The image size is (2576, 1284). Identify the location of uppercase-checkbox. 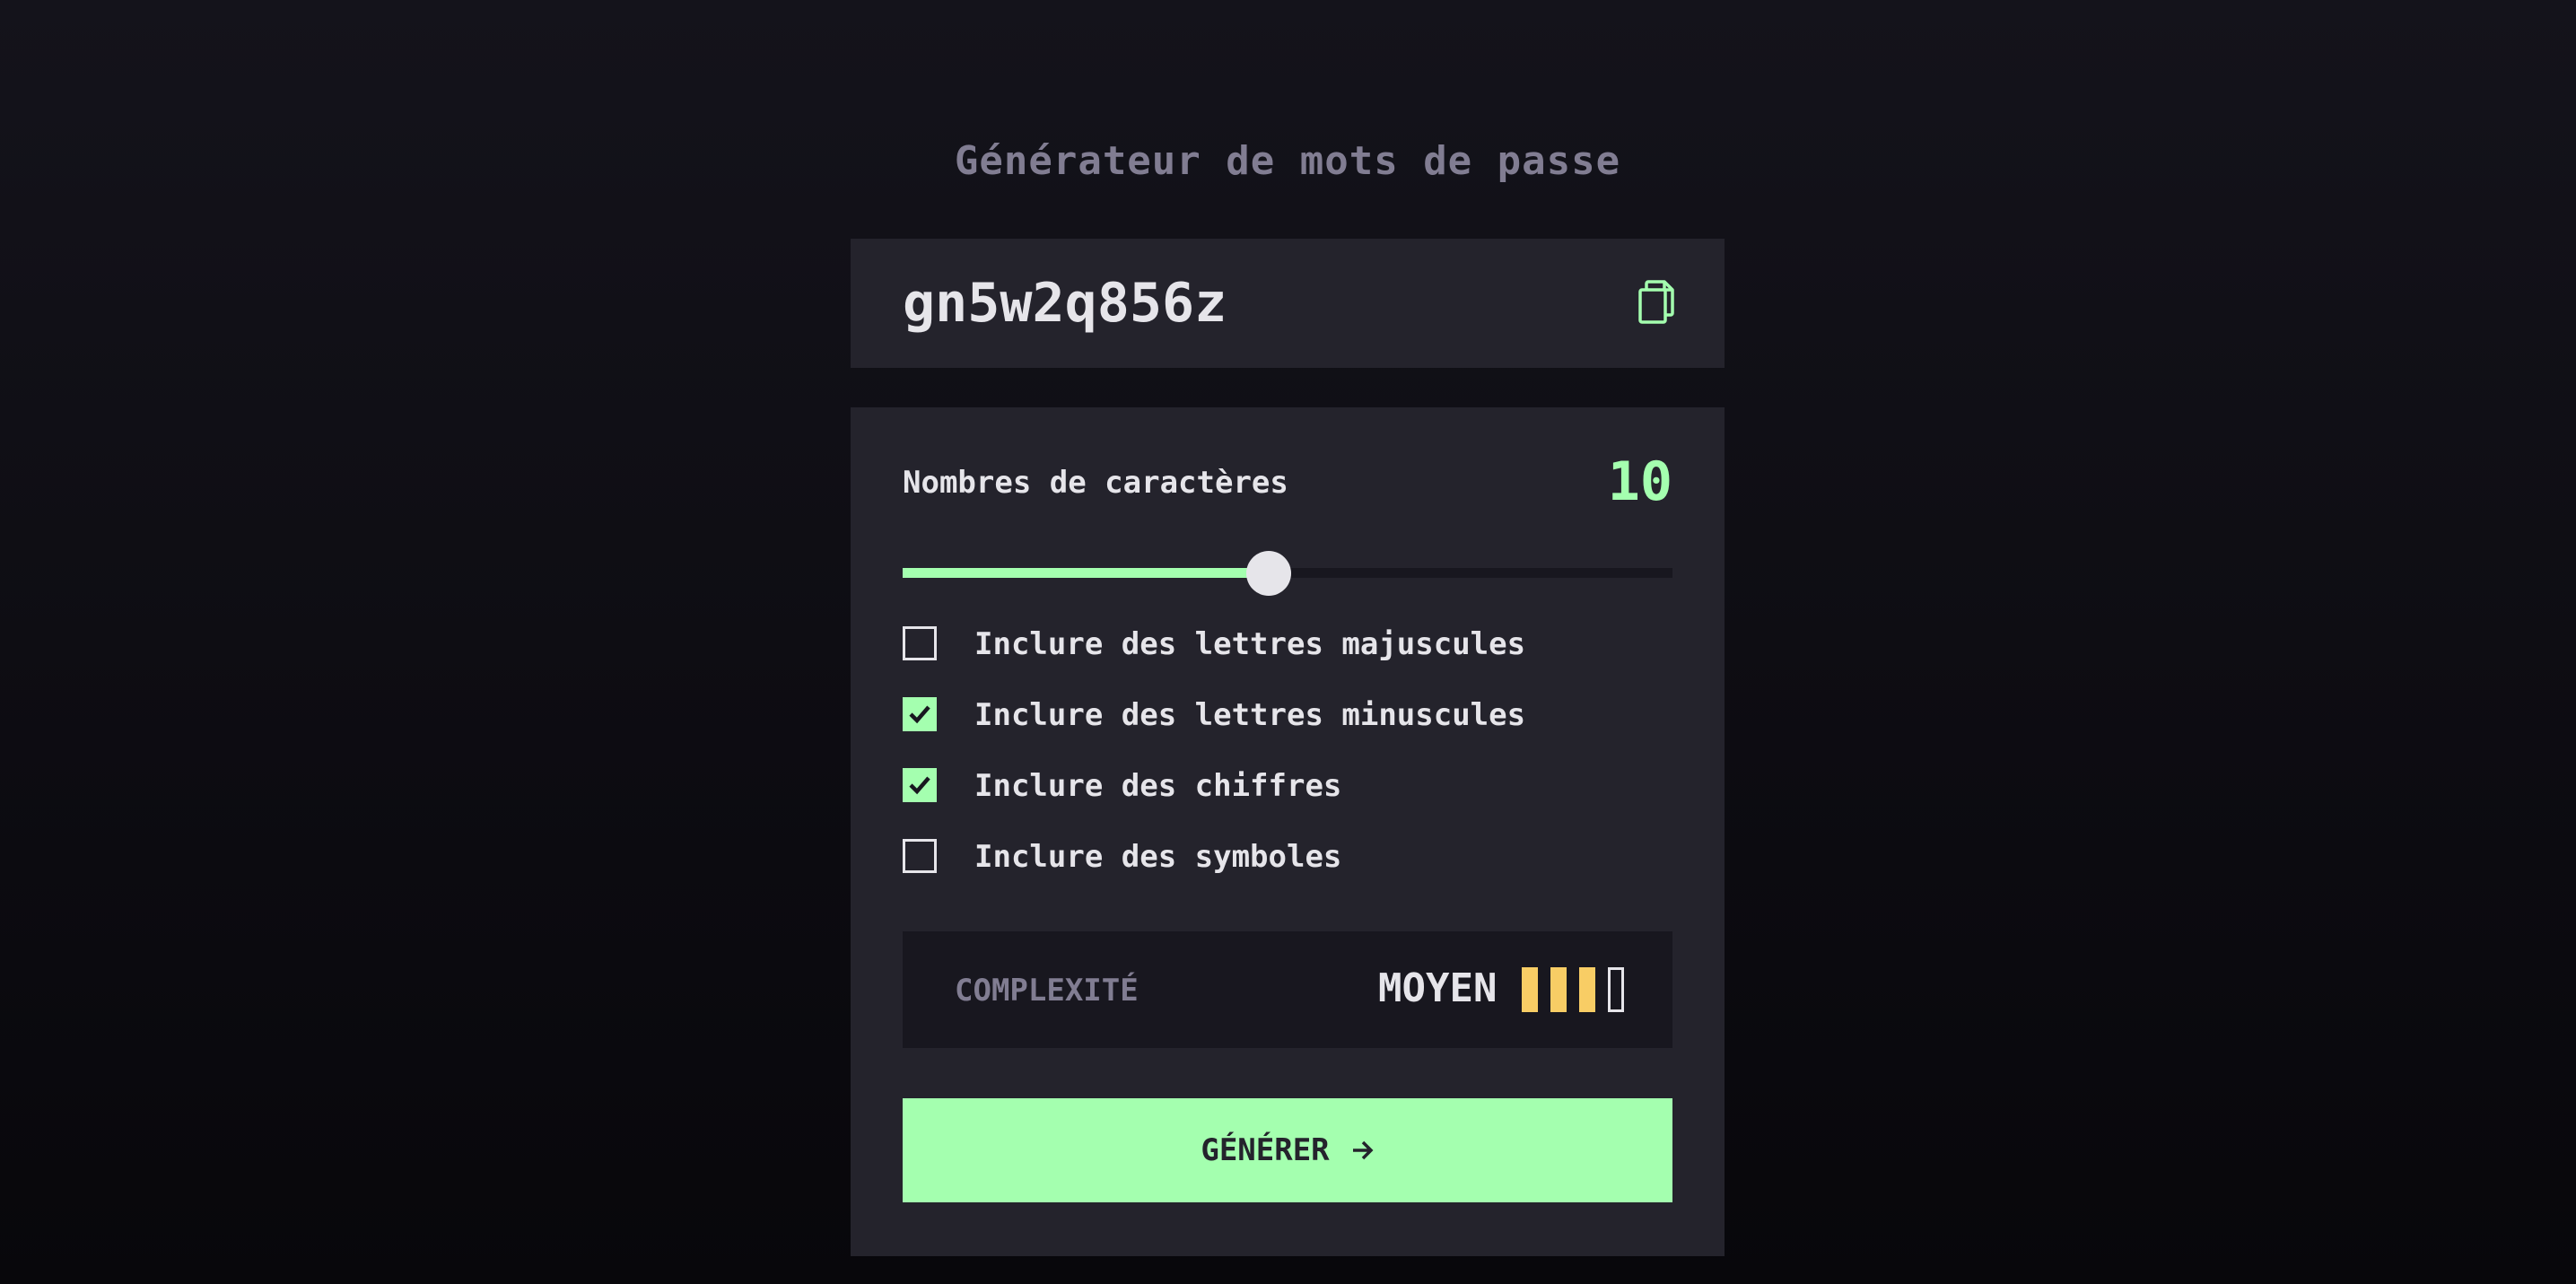
(920, 643).